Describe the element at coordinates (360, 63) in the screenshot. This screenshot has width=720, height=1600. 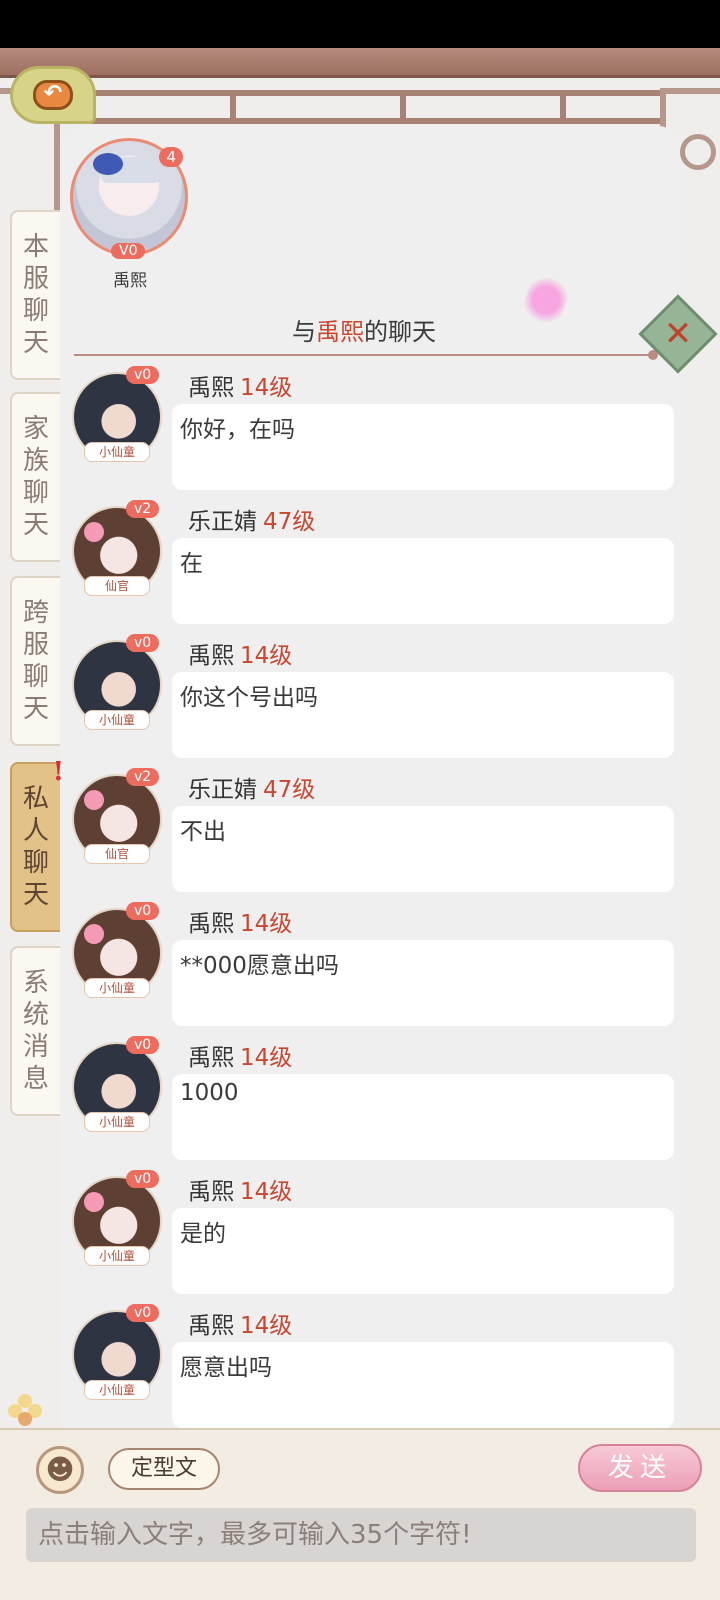
I see `frame-beam` at that location.